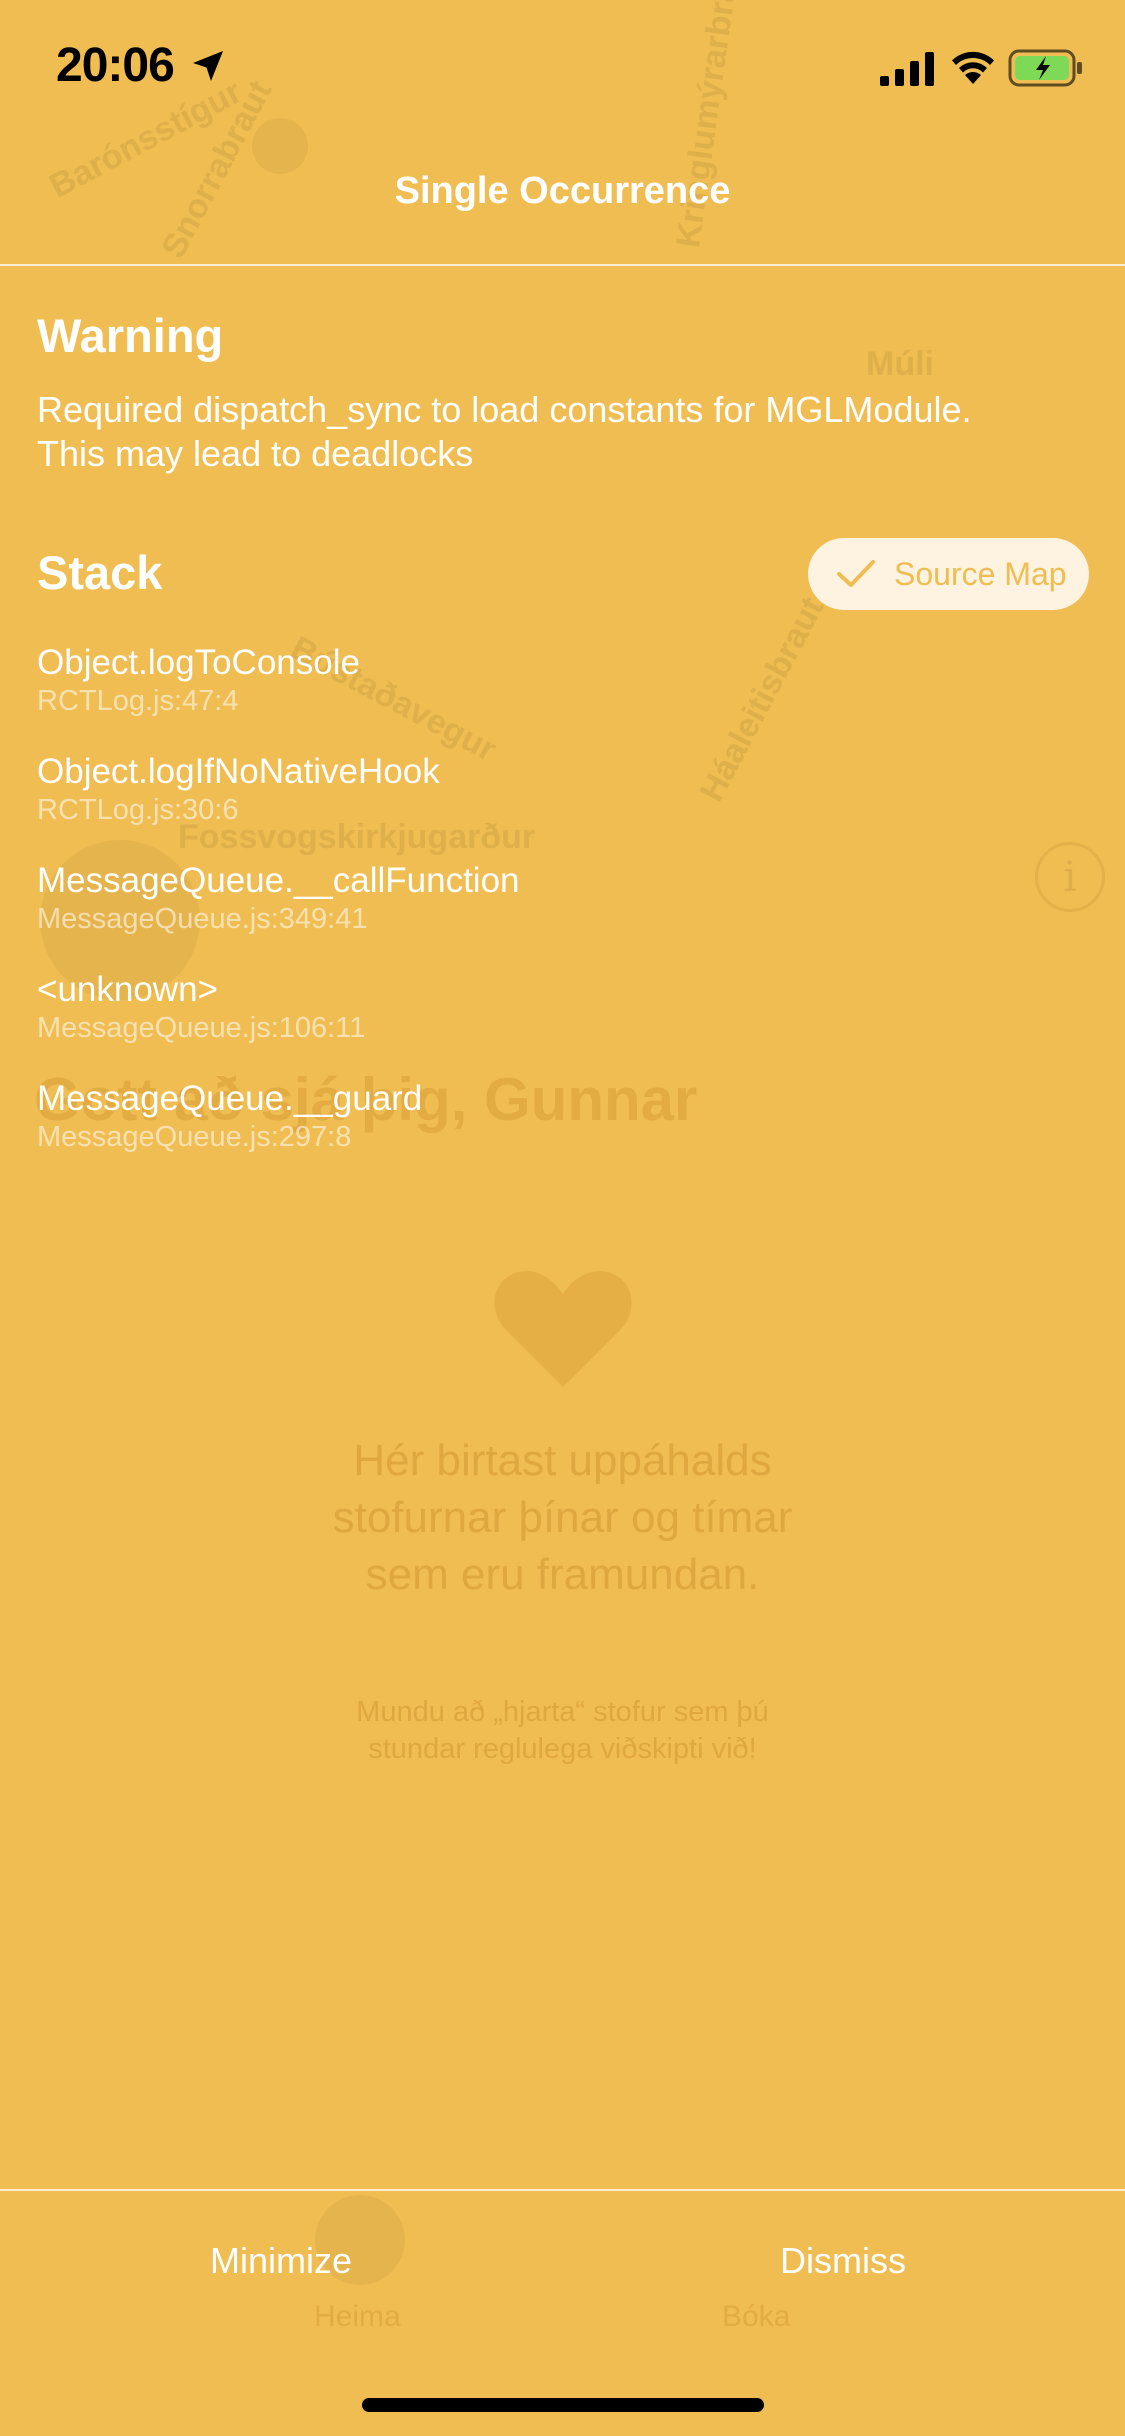  Describe the element at coordinates (856, 573) in the screenshot. I see `checkmark-icon` at that location.